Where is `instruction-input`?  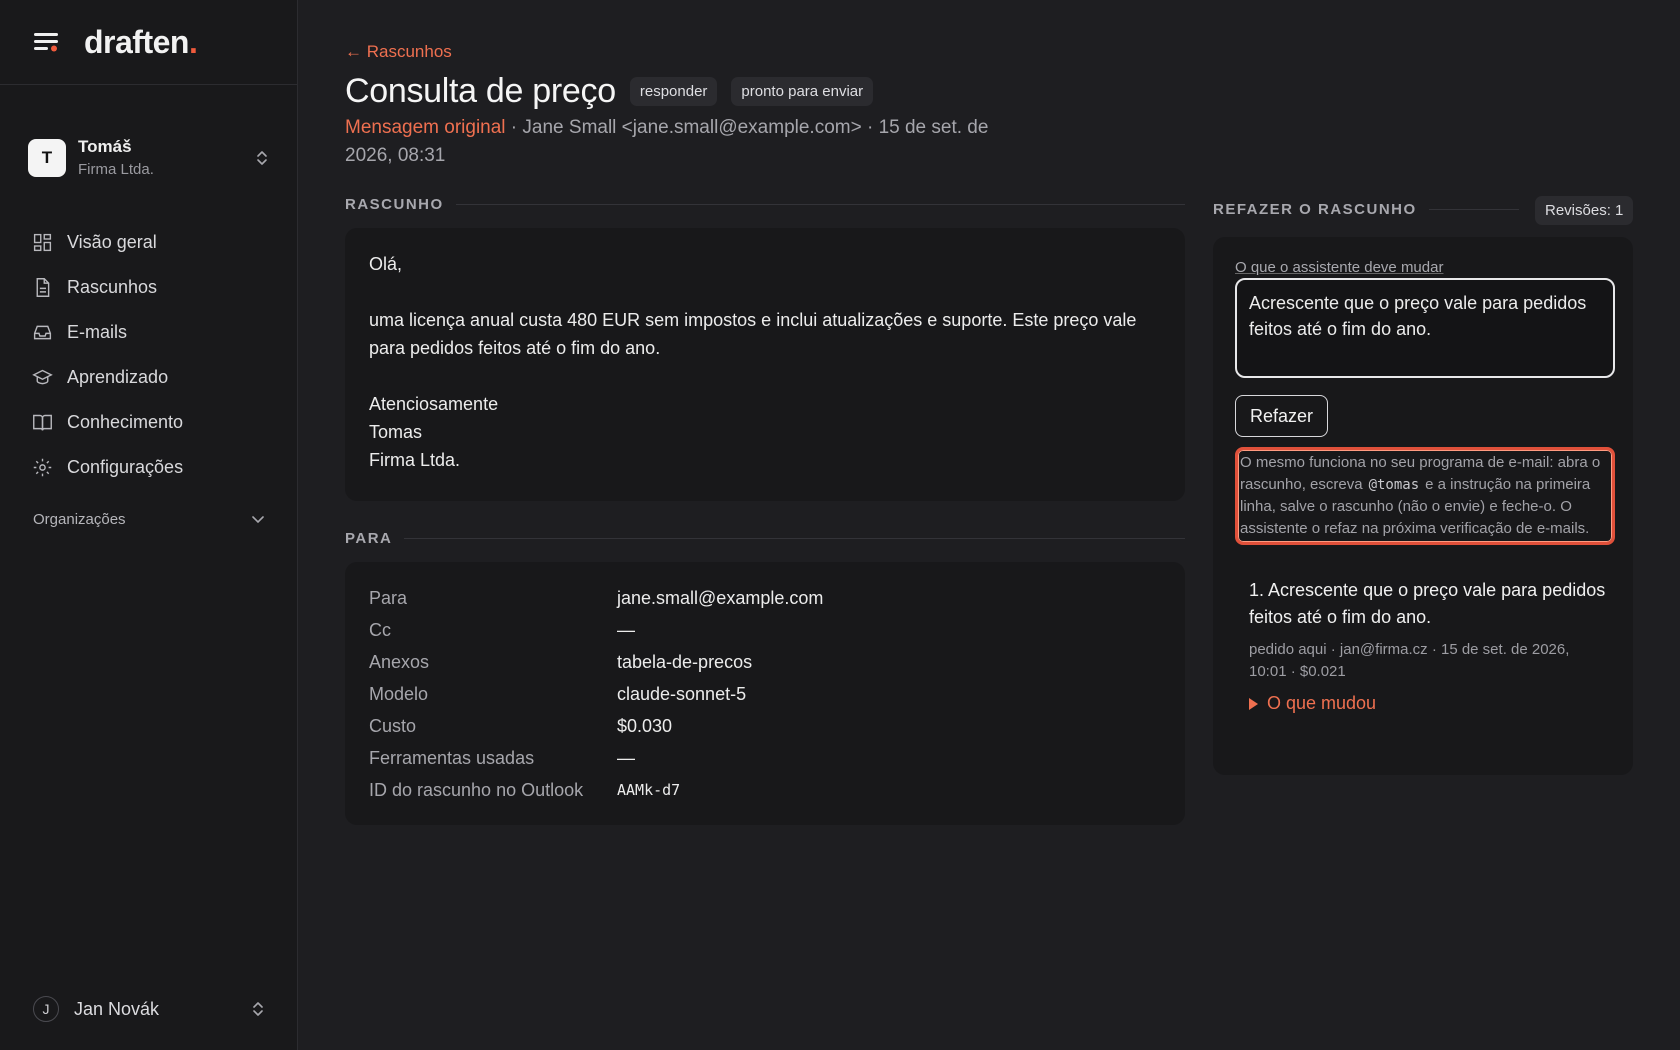
instruction-input is located at coordinates (1425, 328).